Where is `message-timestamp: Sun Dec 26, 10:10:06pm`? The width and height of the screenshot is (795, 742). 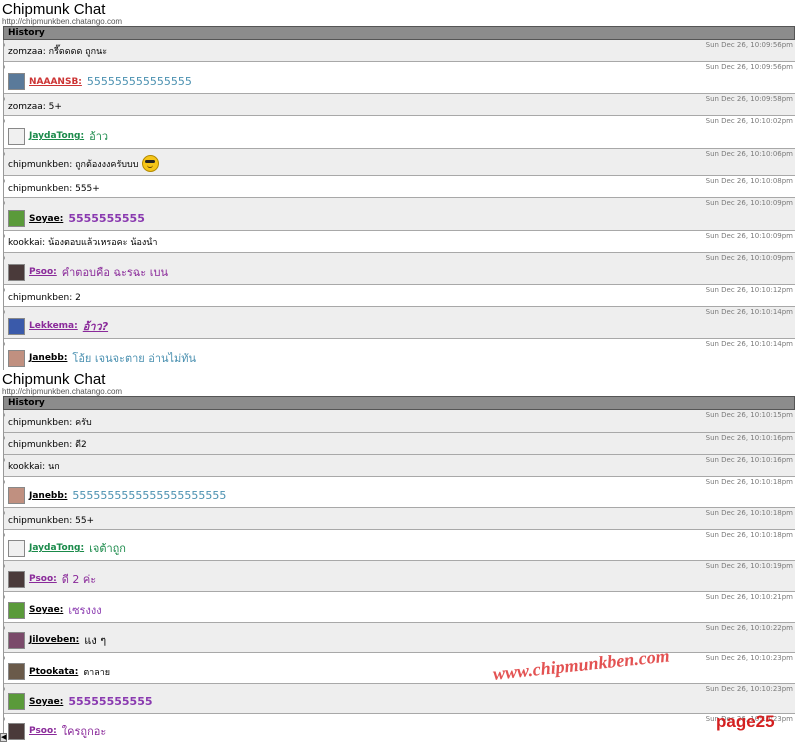
message-timestamp: Sun Dec 26, 10:10:06pm is located at coordinates (749, 154).